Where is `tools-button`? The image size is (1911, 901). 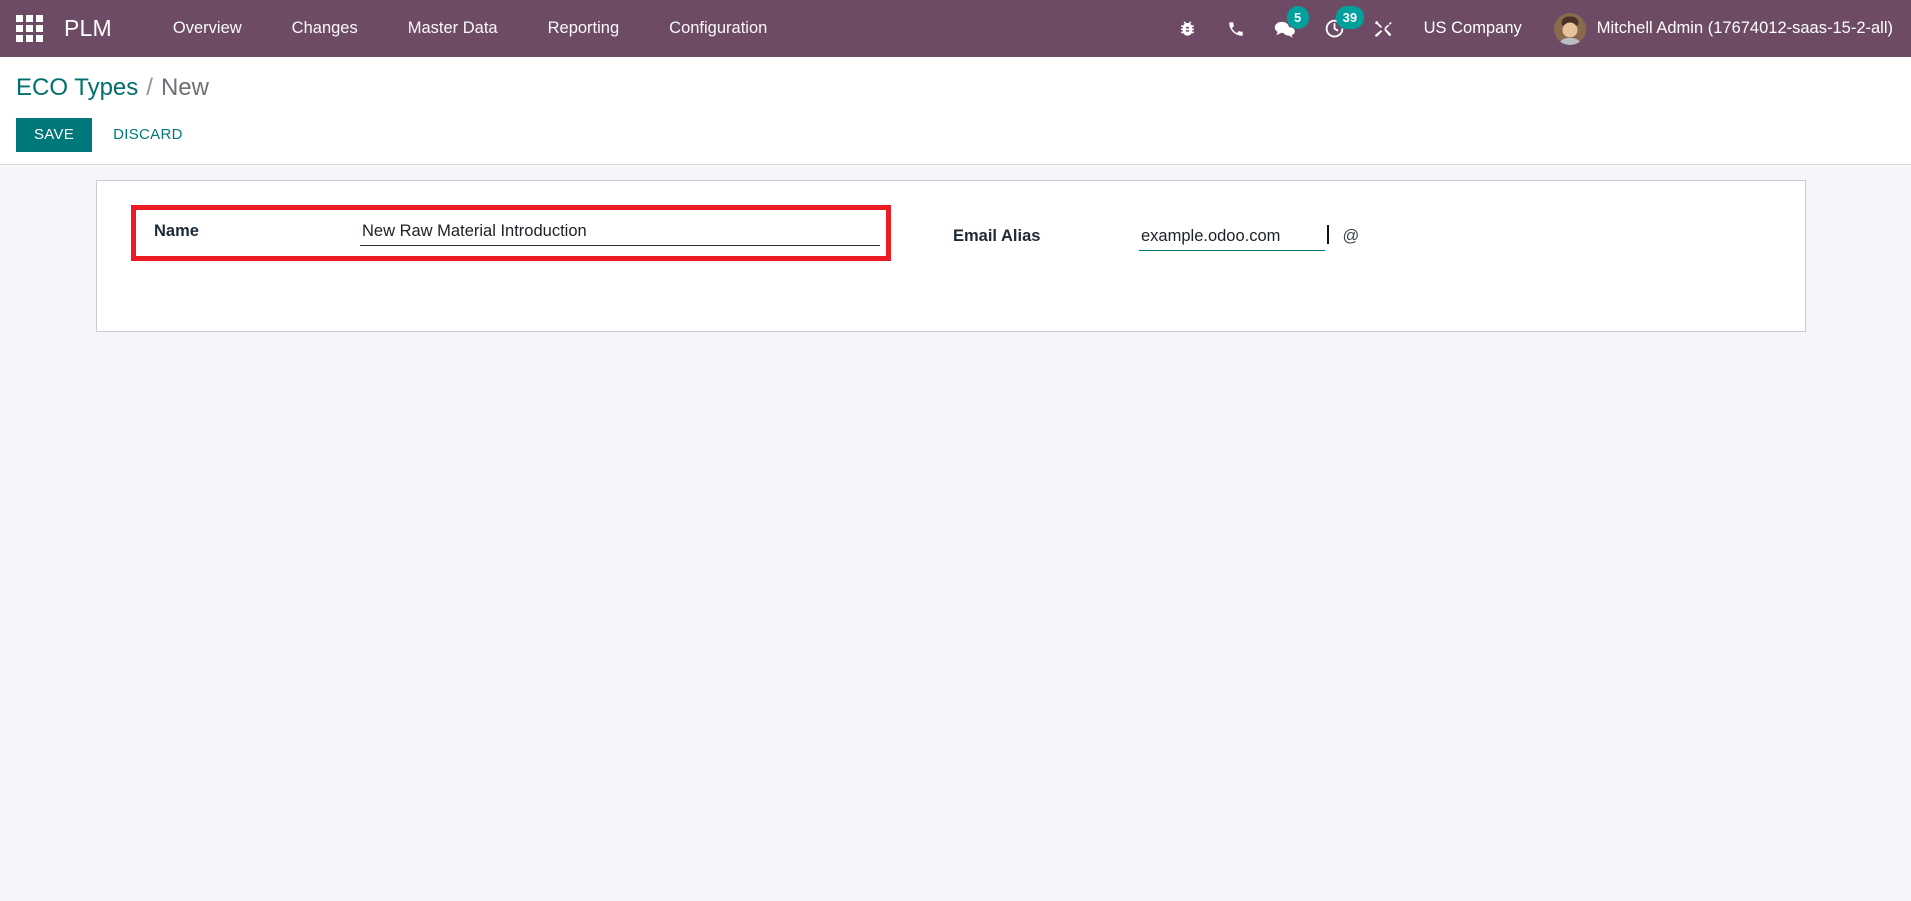
tools-button is located at coordinates (1383, 28).